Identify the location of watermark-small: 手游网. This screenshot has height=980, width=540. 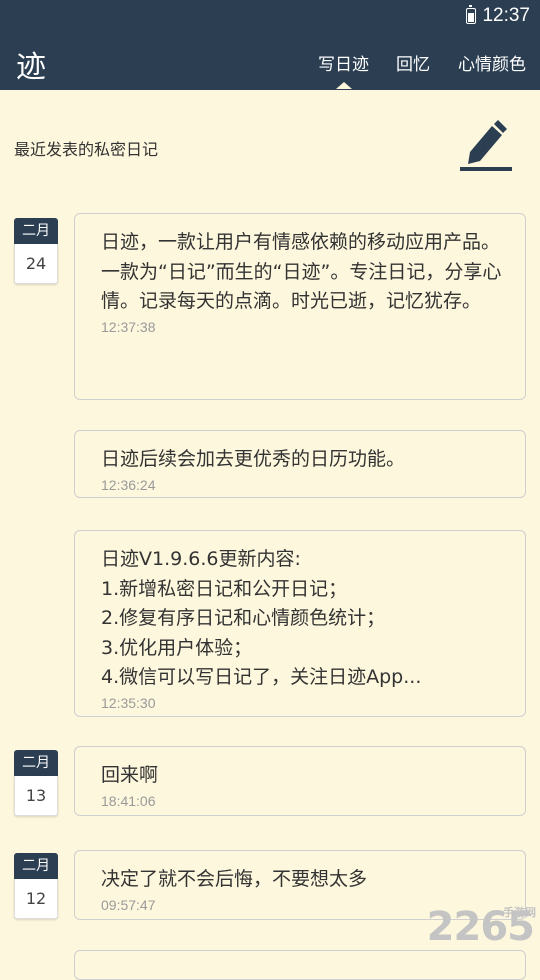
(519, 912).